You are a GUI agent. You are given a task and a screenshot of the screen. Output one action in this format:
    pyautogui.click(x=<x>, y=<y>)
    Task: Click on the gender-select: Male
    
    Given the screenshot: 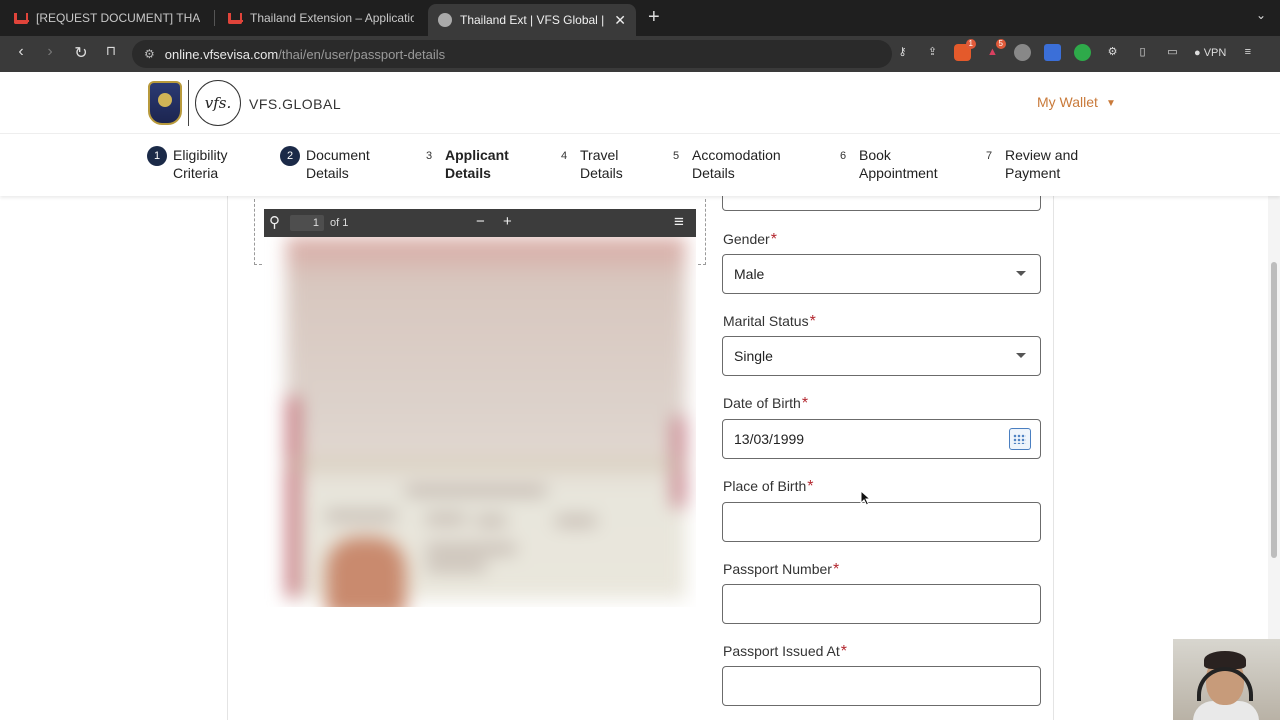 What is the action you would take?
    pyautogui.click(x=881, y=274)
    